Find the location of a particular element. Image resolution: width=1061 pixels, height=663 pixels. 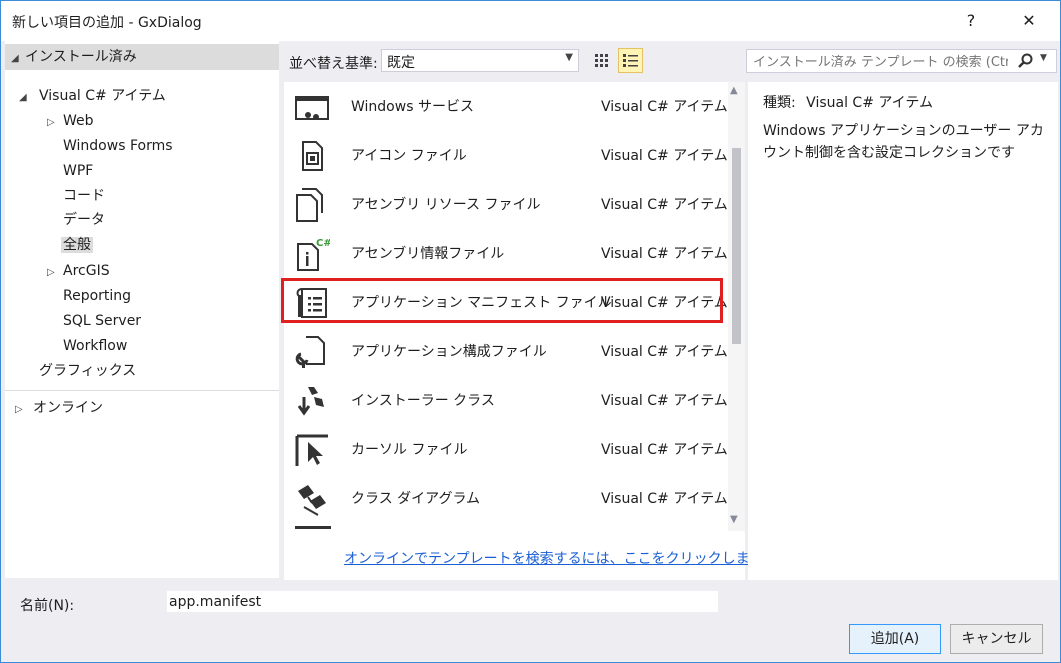

config-file-icon is located at coordinates (310, 352).